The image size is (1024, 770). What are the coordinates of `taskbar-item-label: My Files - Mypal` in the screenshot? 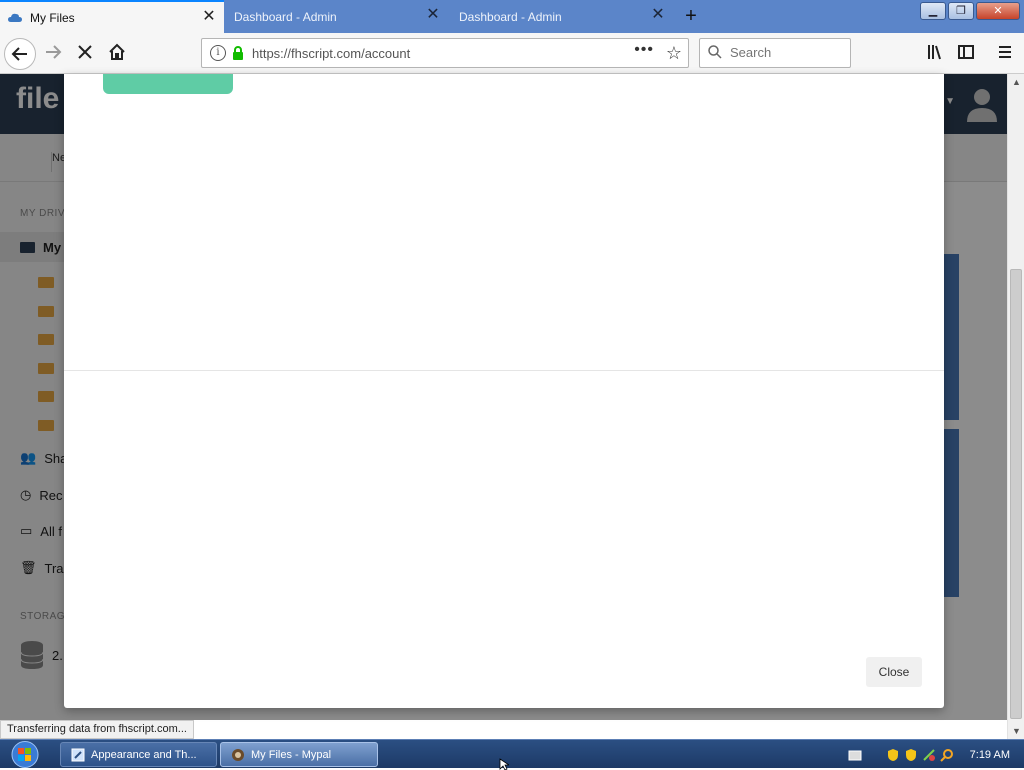 It's located at (291, 754).